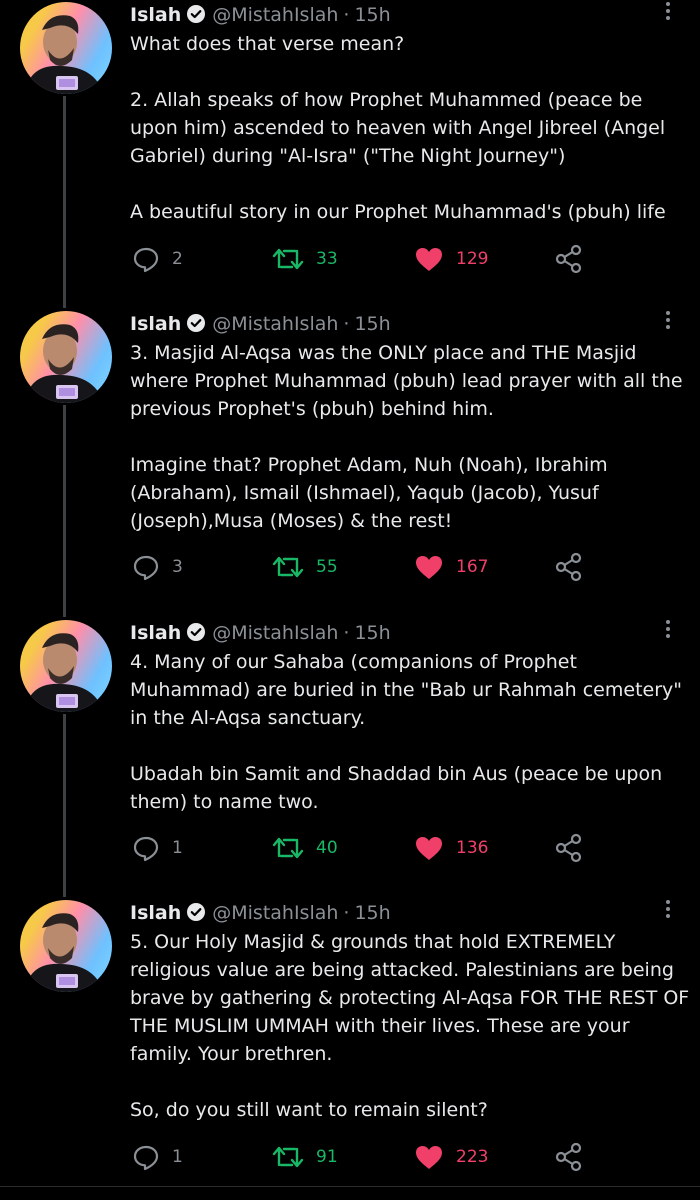 This screenshot has height=1200, width=700. Describe the element at coordinates (350, 1186) in the screenshot. I see `divider` at that location.